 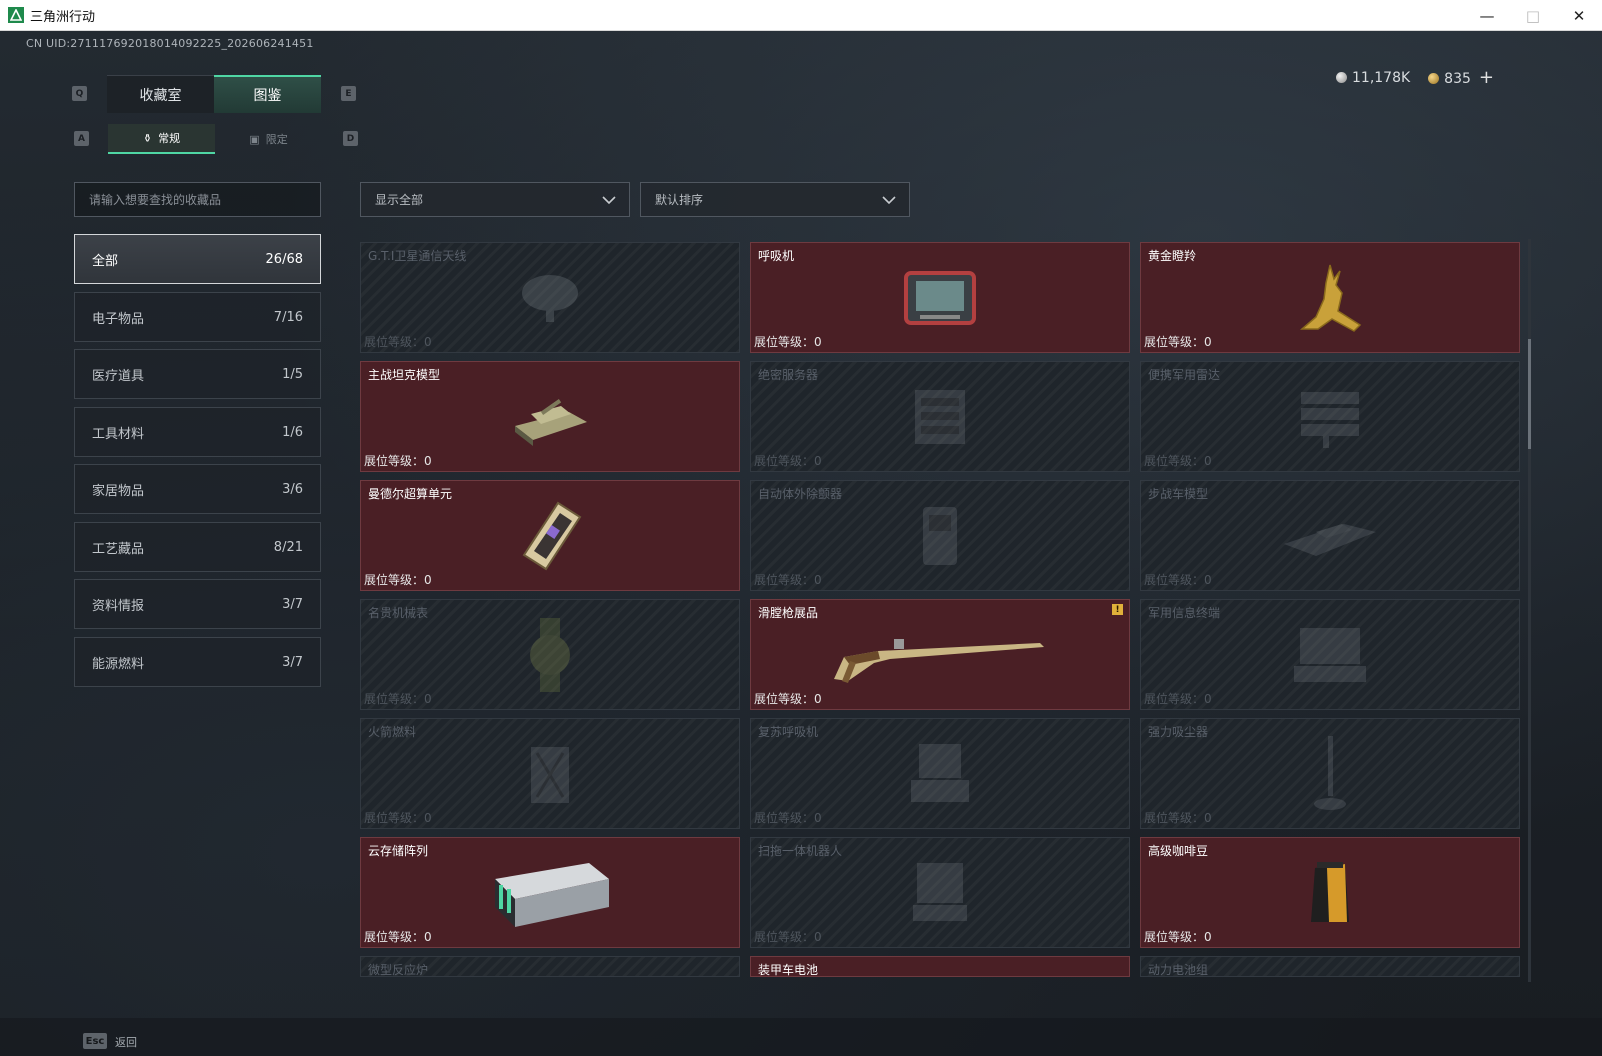 I want to click on add-currency-button: +, so click(x=1486, y=77).